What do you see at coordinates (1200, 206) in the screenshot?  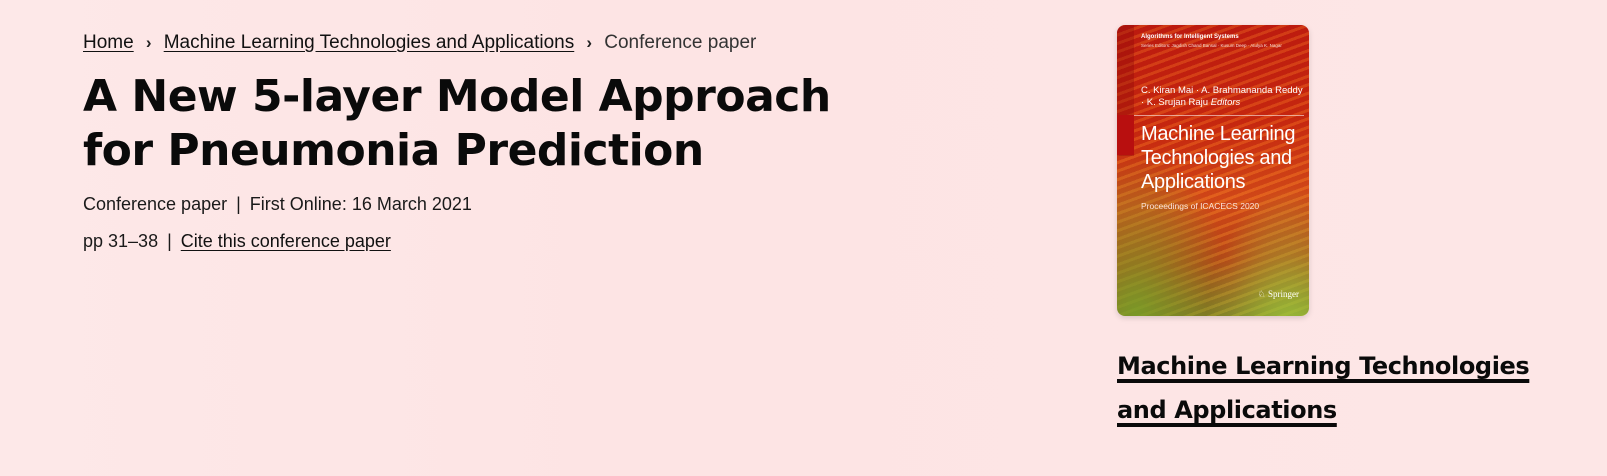 I see `cover-subtitle: Proceedings of ICACECS 2020` at bounding box center [1200, 206].